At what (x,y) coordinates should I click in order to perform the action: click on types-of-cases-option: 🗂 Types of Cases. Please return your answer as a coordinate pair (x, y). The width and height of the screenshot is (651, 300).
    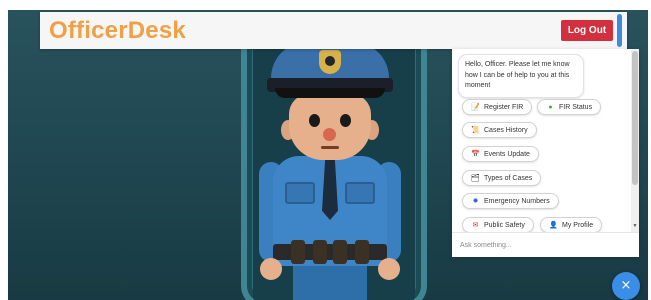
    Looking at the image, I should click on (502, 178).